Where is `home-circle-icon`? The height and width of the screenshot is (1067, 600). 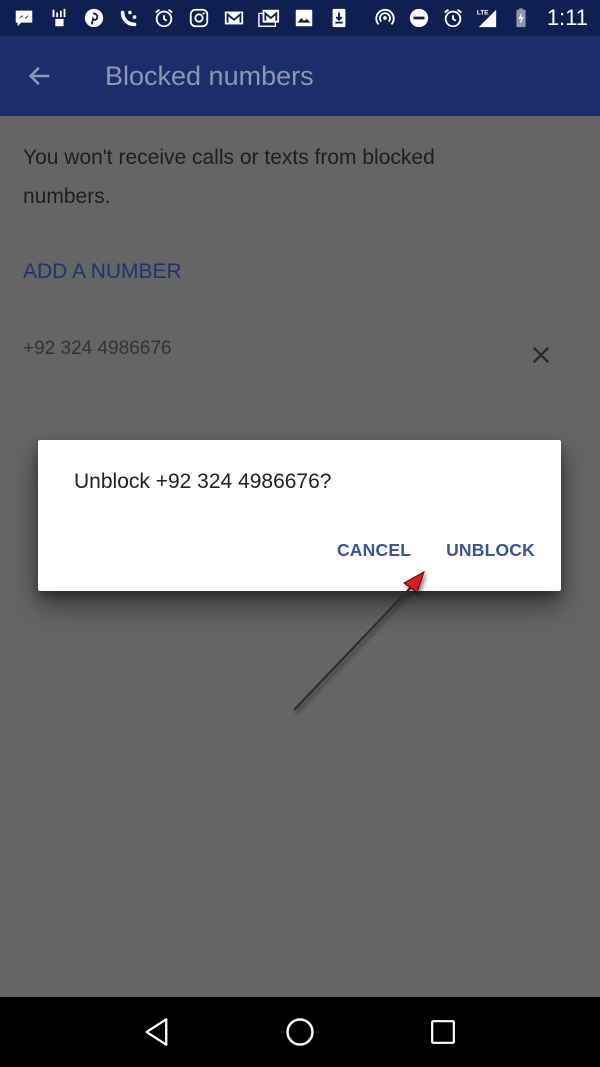
home-circle-icon is located at coordinates (300, 1032).